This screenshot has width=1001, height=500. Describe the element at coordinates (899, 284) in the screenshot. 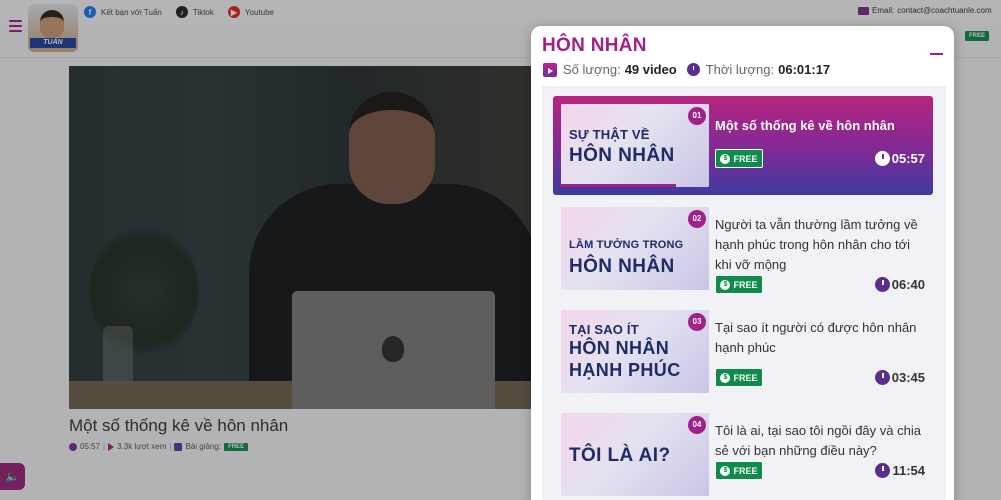

I see `item-duration: 06:40` at that location.